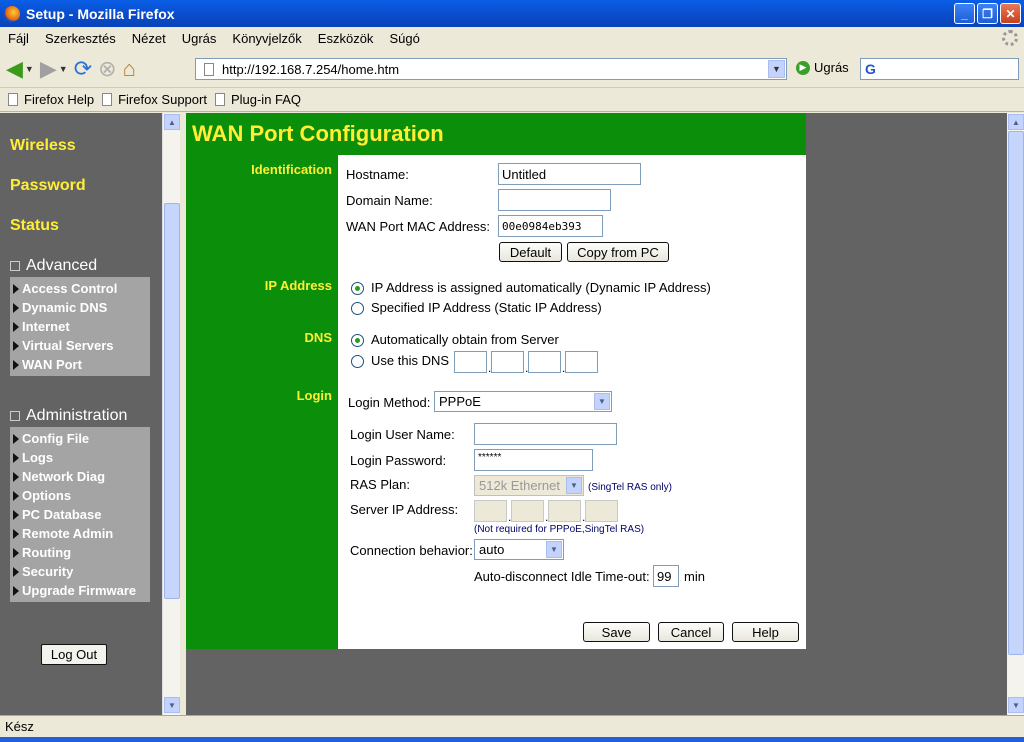 This screenshot has width=1024, height=742. Describe the element at coordinates (129, 69) in the screenshot. I see `home-icon: ⌂` at that location.